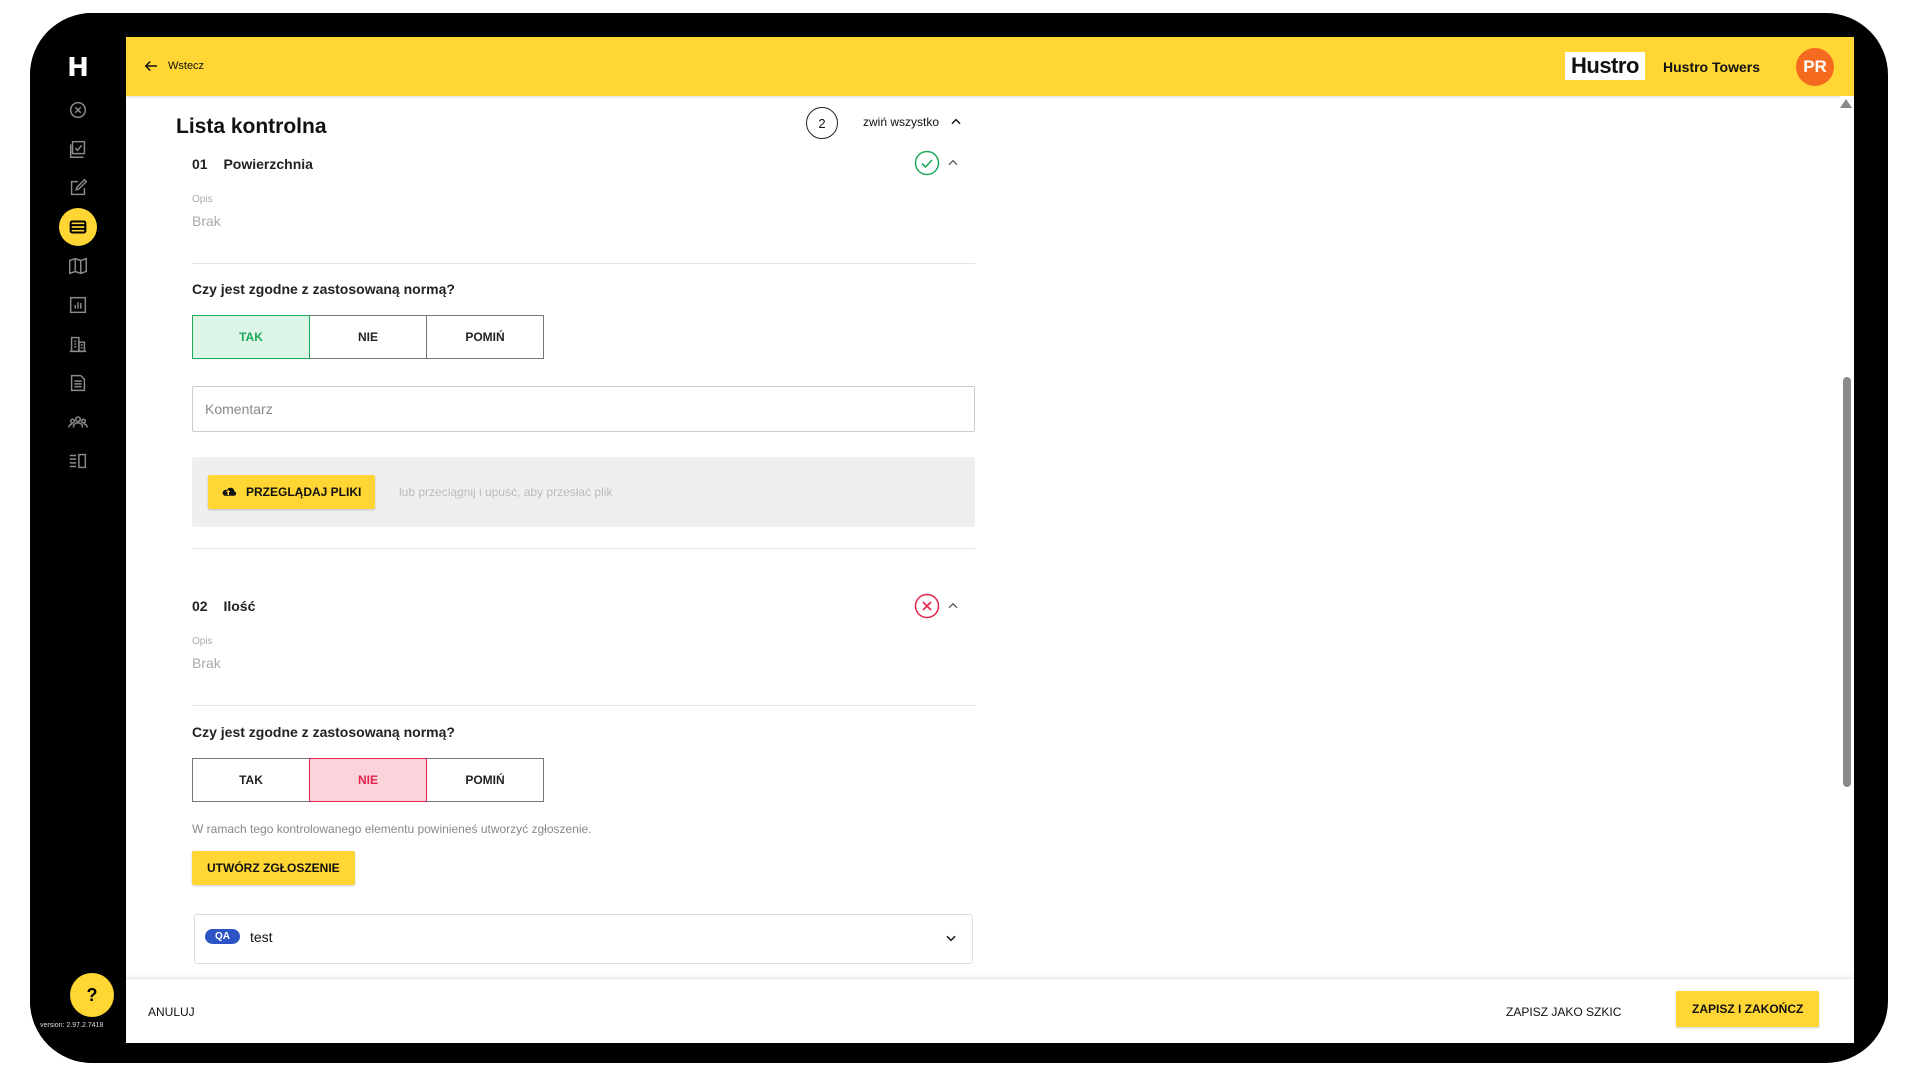  Describe the element at coordinates (72, 1025) in the screenshot. I see `version-label: version: 2.97.2.7418` at that location.